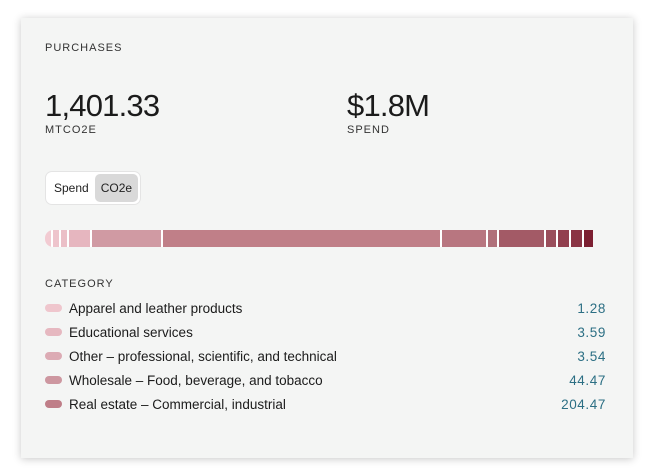  Describe the element at coordinates (156, 308) in the screenshot. I see `category-label: Apparel and leather products` at that location.